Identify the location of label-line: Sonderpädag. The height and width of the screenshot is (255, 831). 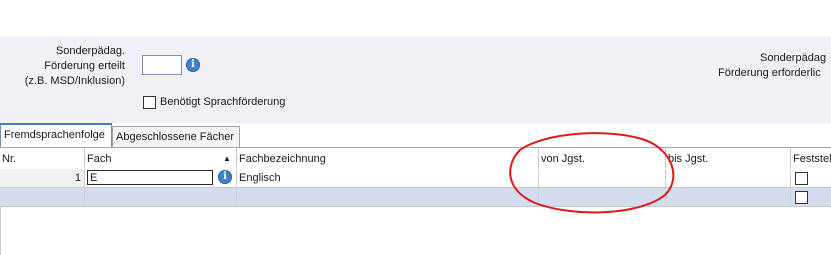
(793, 58).